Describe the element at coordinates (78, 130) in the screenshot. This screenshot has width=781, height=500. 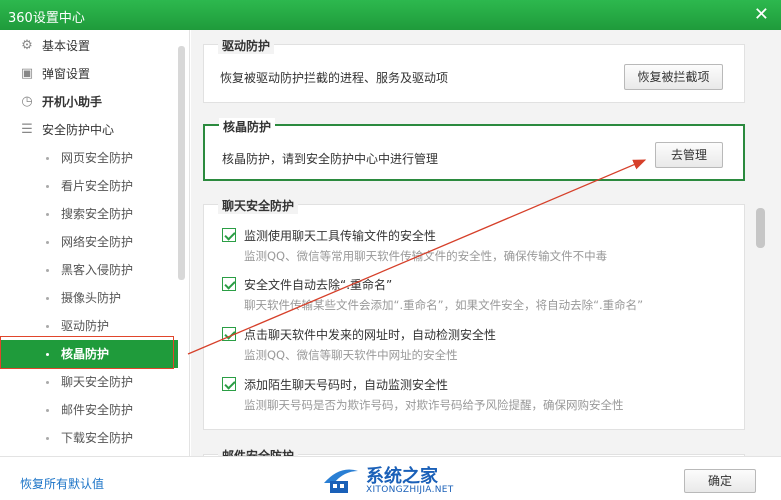
I see `sidebar-item-label: 安全防护中心` at that location.